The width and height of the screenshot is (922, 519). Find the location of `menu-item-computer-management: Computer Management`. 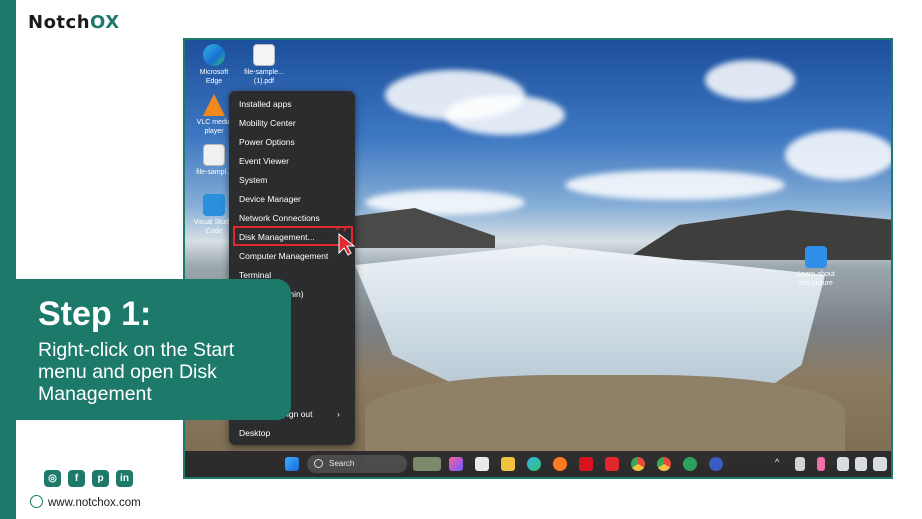

menu-item-computer-management: Computer Management is located at coordinates (283, 256).